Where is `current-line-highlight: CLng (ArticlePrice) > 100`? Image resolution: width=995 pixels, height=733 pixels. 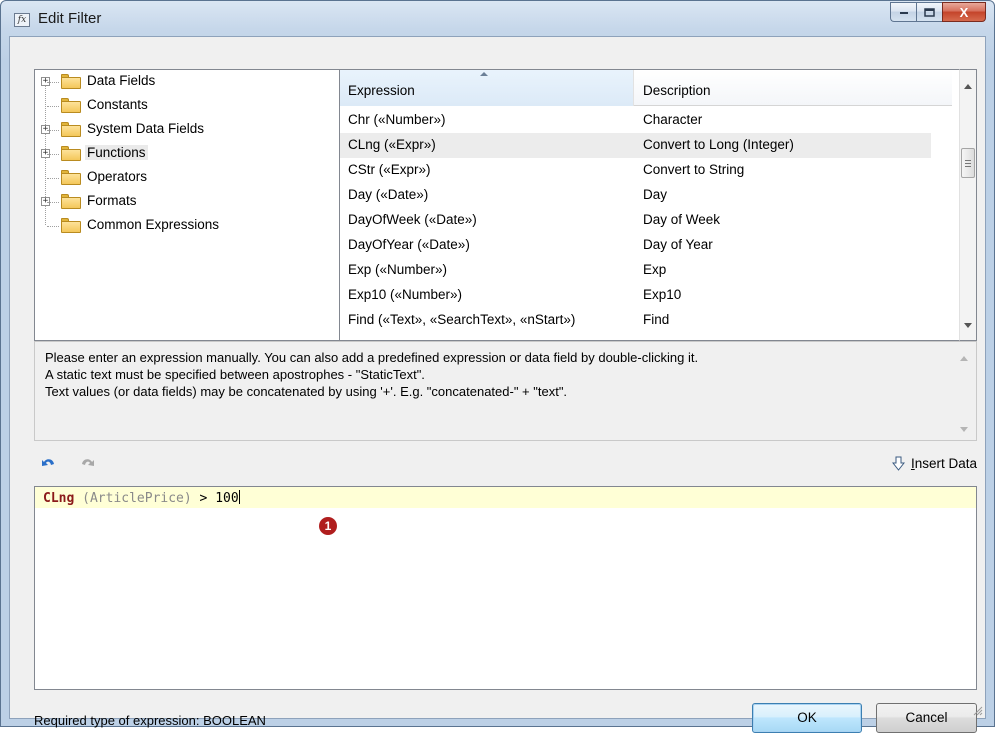 current-line-highlight: CLng (ArticlePrice) > 100 is located at coordinates (505, 497).